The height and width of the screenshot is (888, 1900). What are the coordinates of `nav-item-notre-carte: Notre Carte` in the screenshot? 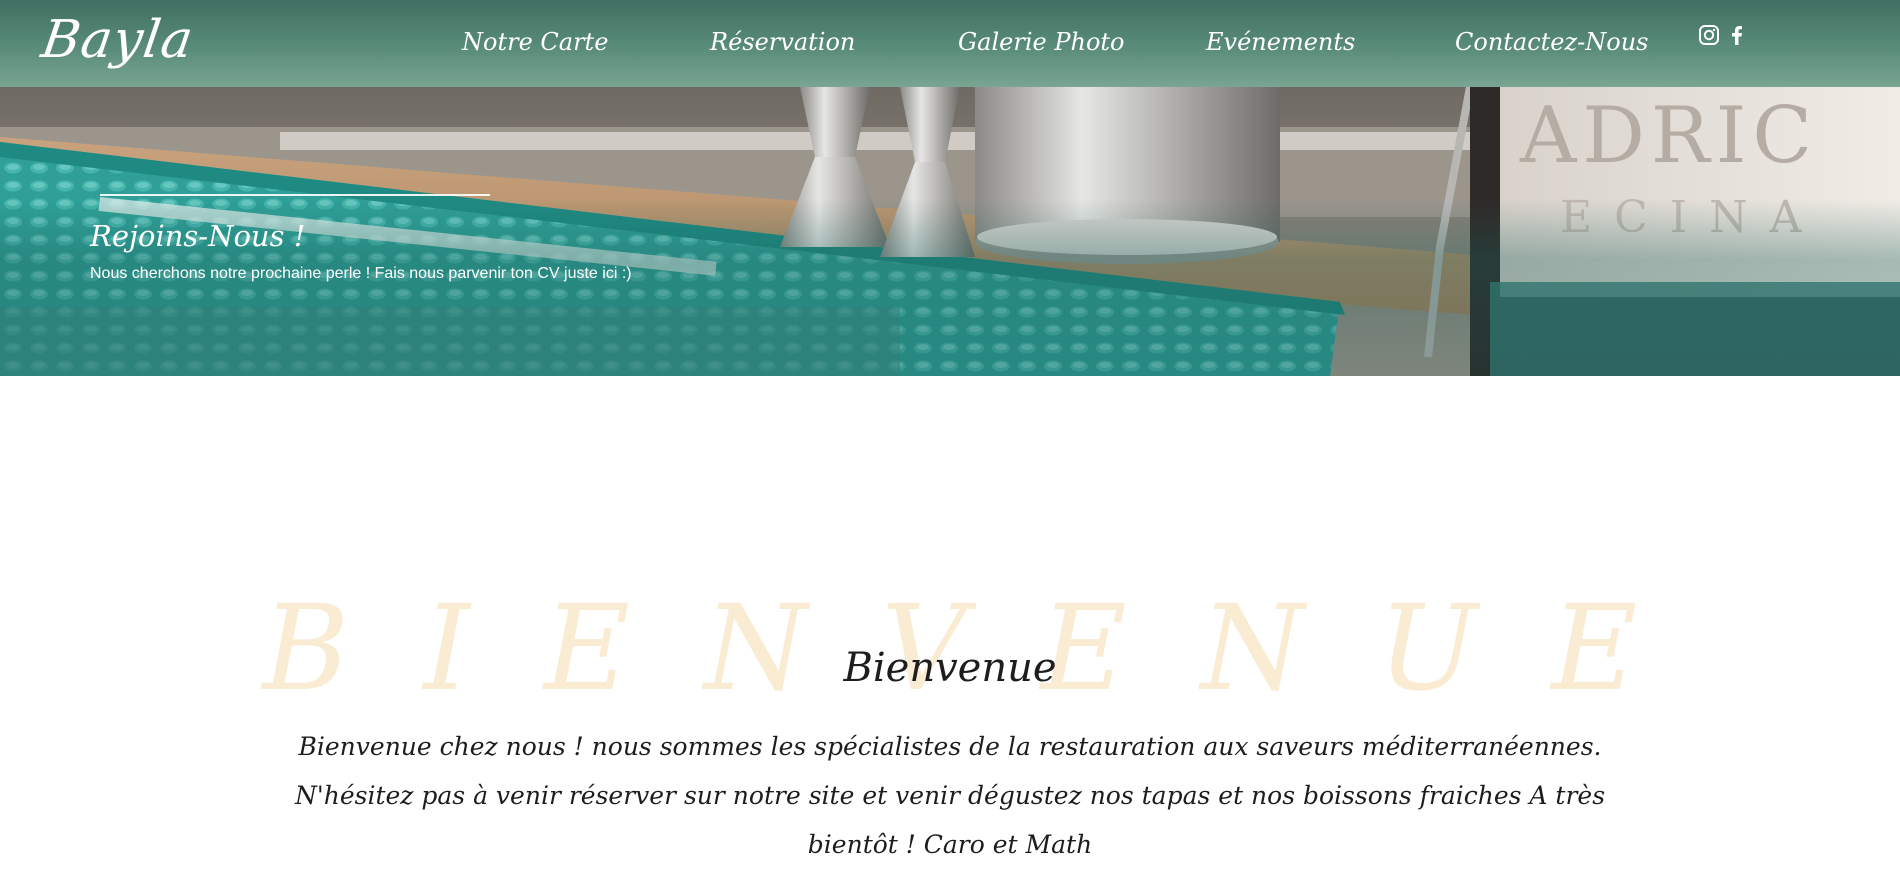 It's located at (535, 42).